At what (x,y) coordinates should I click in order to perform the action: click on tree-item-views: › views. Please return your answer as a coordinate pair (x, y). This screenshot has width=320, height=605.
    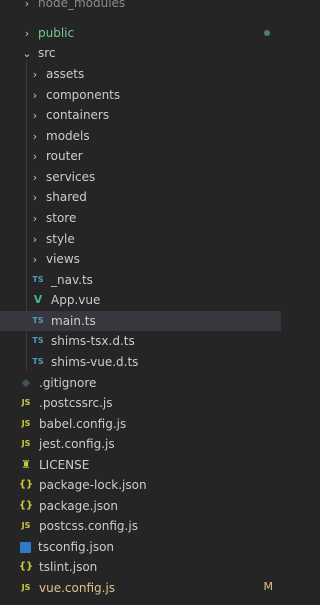
    Looking at the image, I should click on (140, 259).